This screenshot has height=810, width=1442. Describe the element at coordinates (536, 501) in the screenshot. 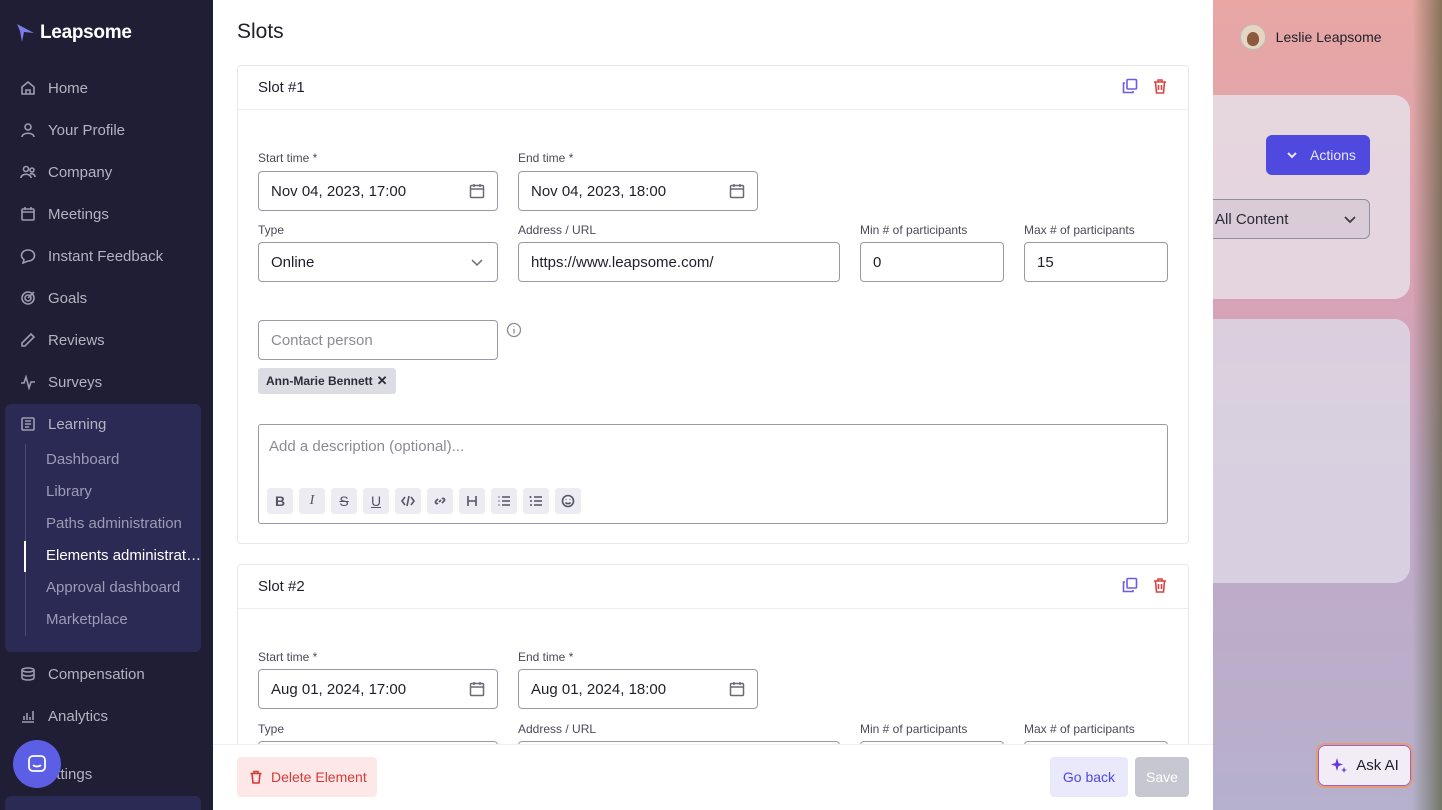

I see `numbered-list-icon` at that location.